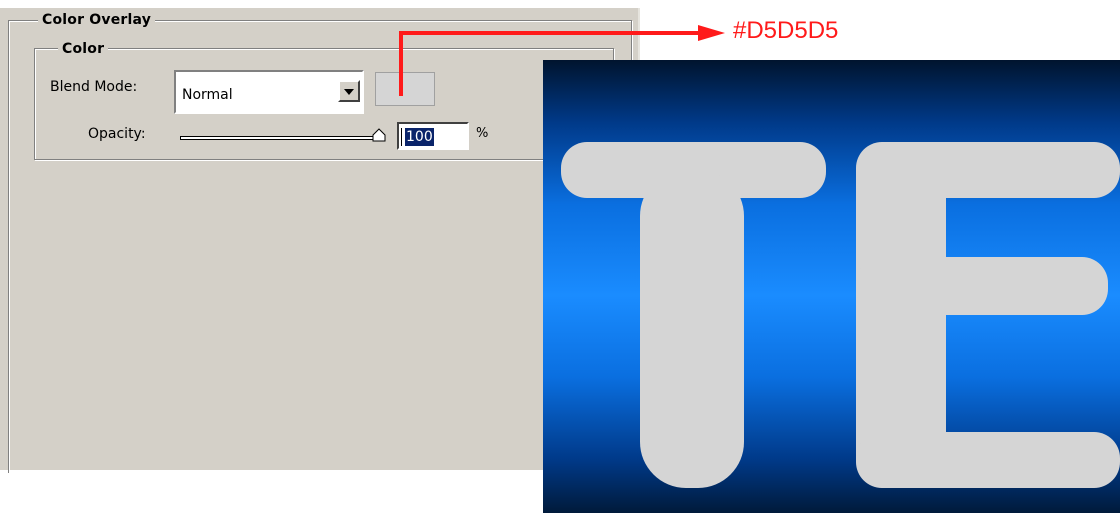  What do you see at coordinates (988, 460) in the screenshot?
I see `letter-e-bottom-arm` at bounding box center [988, 460].